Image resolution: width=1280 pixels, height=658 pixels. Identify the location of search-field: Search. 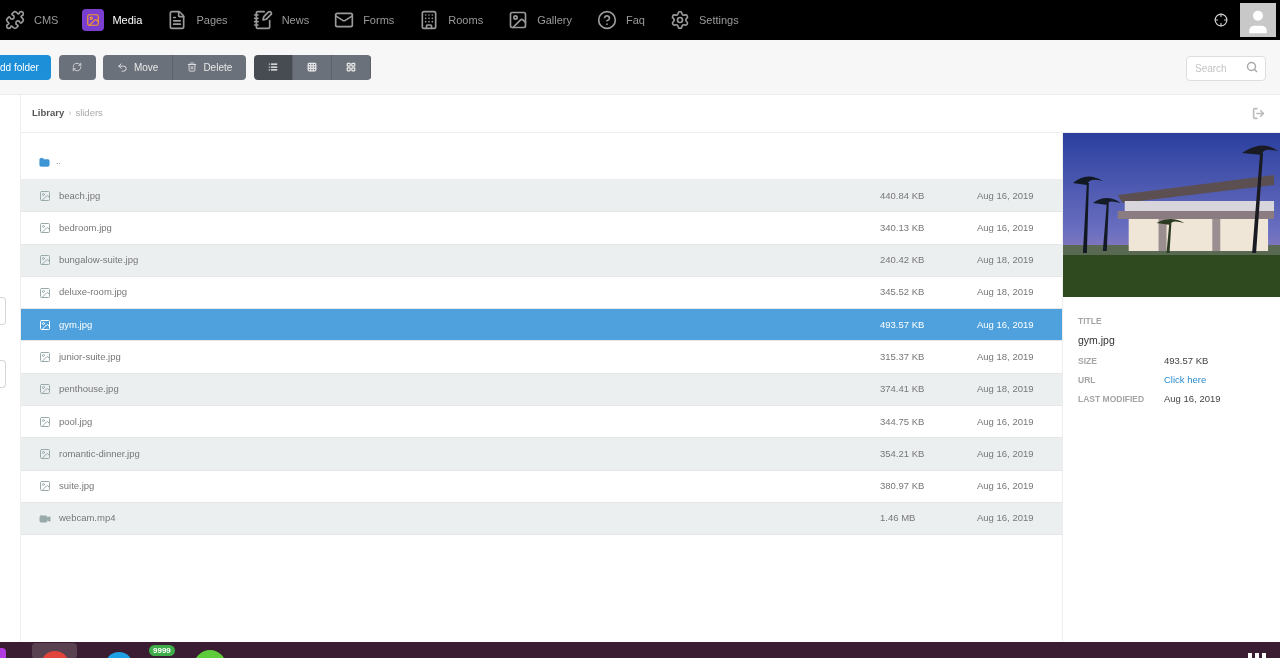
(1226, 68).